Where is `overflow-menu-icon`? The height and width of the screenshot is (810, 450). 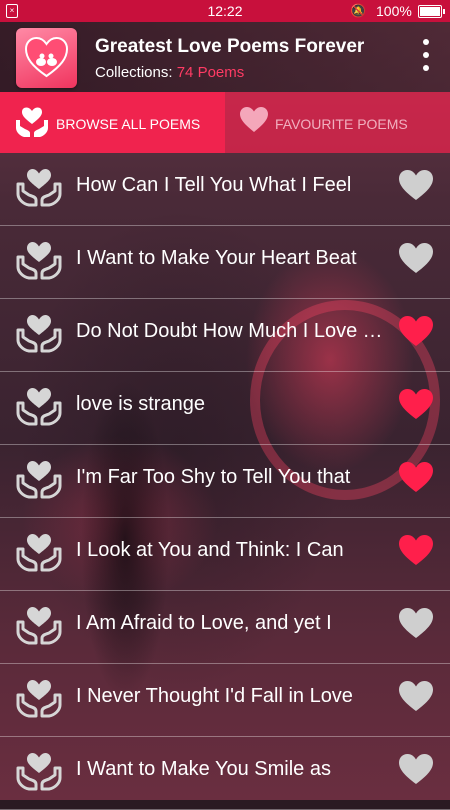 overflow-menu-icon is located at coordinates (426, 59).